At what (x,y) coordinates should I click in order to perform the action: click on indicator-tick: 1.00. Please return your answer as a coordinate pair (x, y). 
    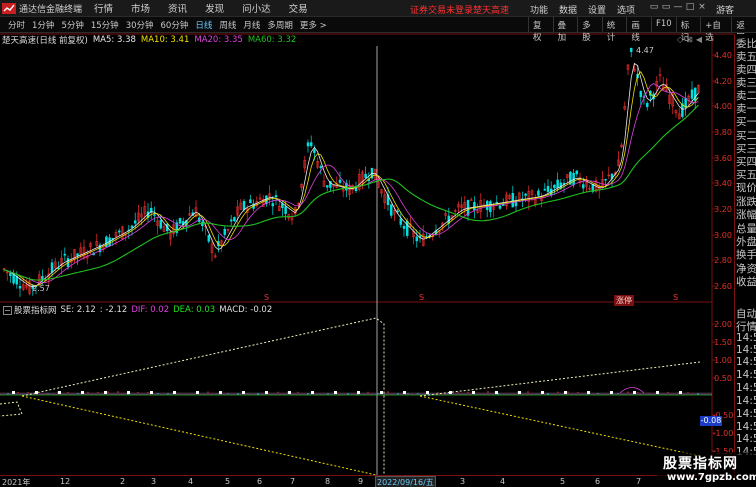
    Looking at the image, I should click on (723, 360).